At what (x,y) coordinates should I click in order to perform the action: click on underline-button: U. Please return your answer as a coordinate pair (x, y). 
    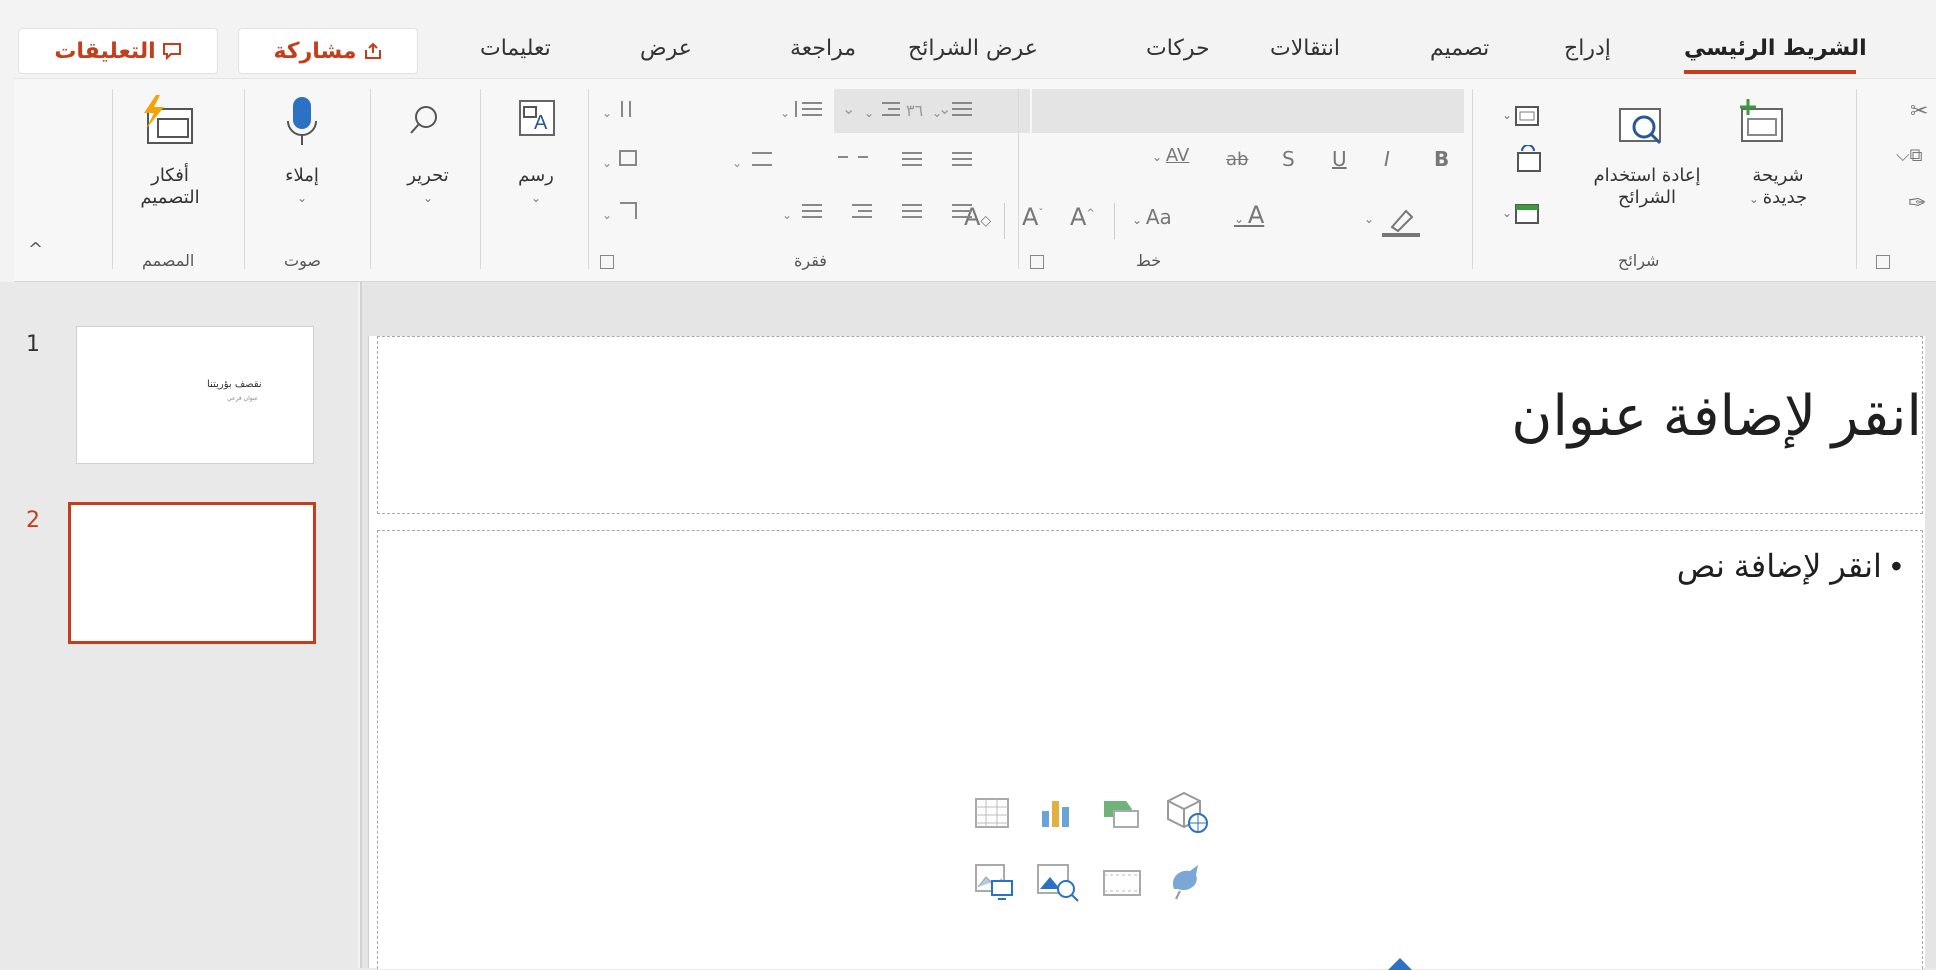
    Looking at the image, I should click on (1339, 159).